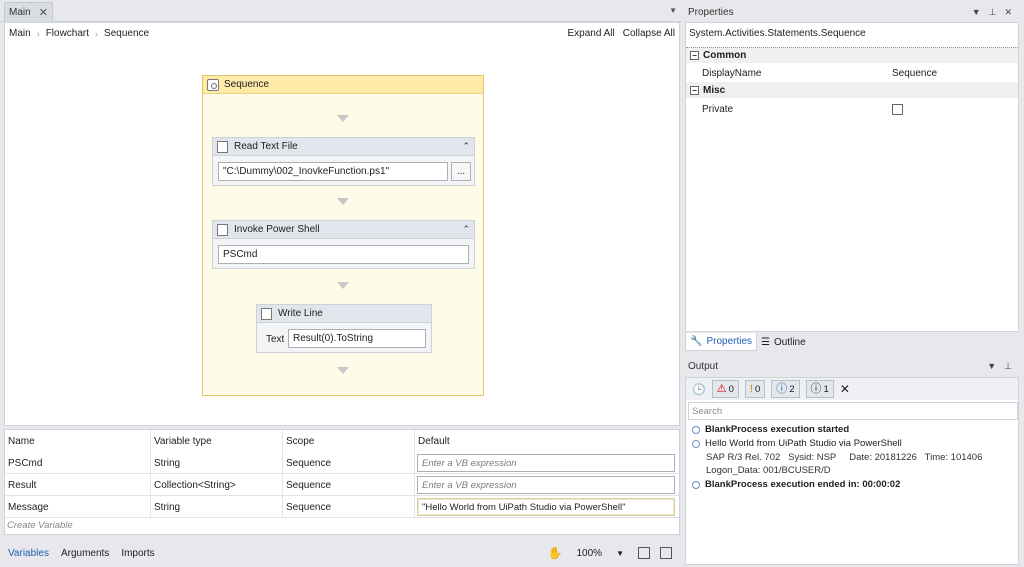 Image resolution: width=1024 pixels, height=567 pixels. What do you see at coordinates (340, 11) in the screenshot?
I see `document-tab-bar: Main ✕ ▼` at bounding box center [340, 11].